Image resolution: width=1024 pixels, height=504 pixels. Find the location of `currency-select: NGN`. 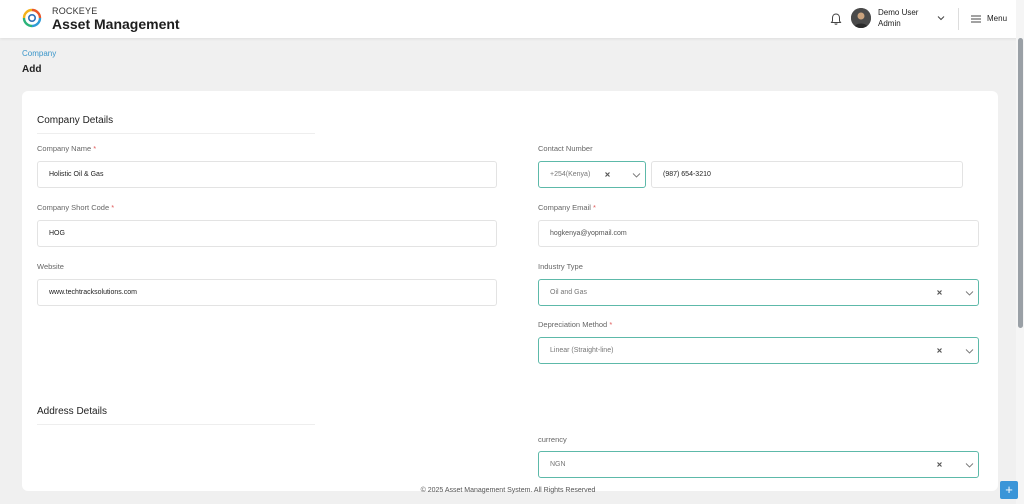

currency-select: NGN is located at coordinates (758, 464).